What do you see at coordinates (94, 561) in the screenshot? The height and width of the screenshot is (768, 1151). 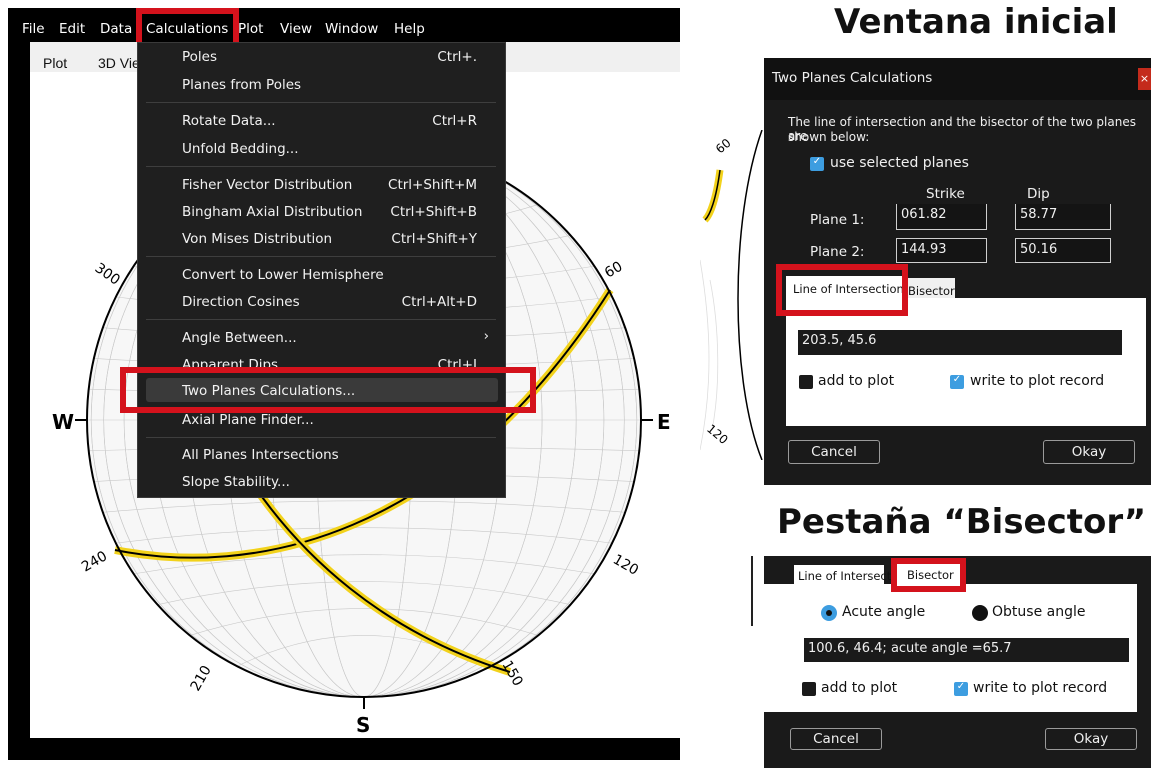 I see `azimuth-240: 240` at bounding box center [94, 561].